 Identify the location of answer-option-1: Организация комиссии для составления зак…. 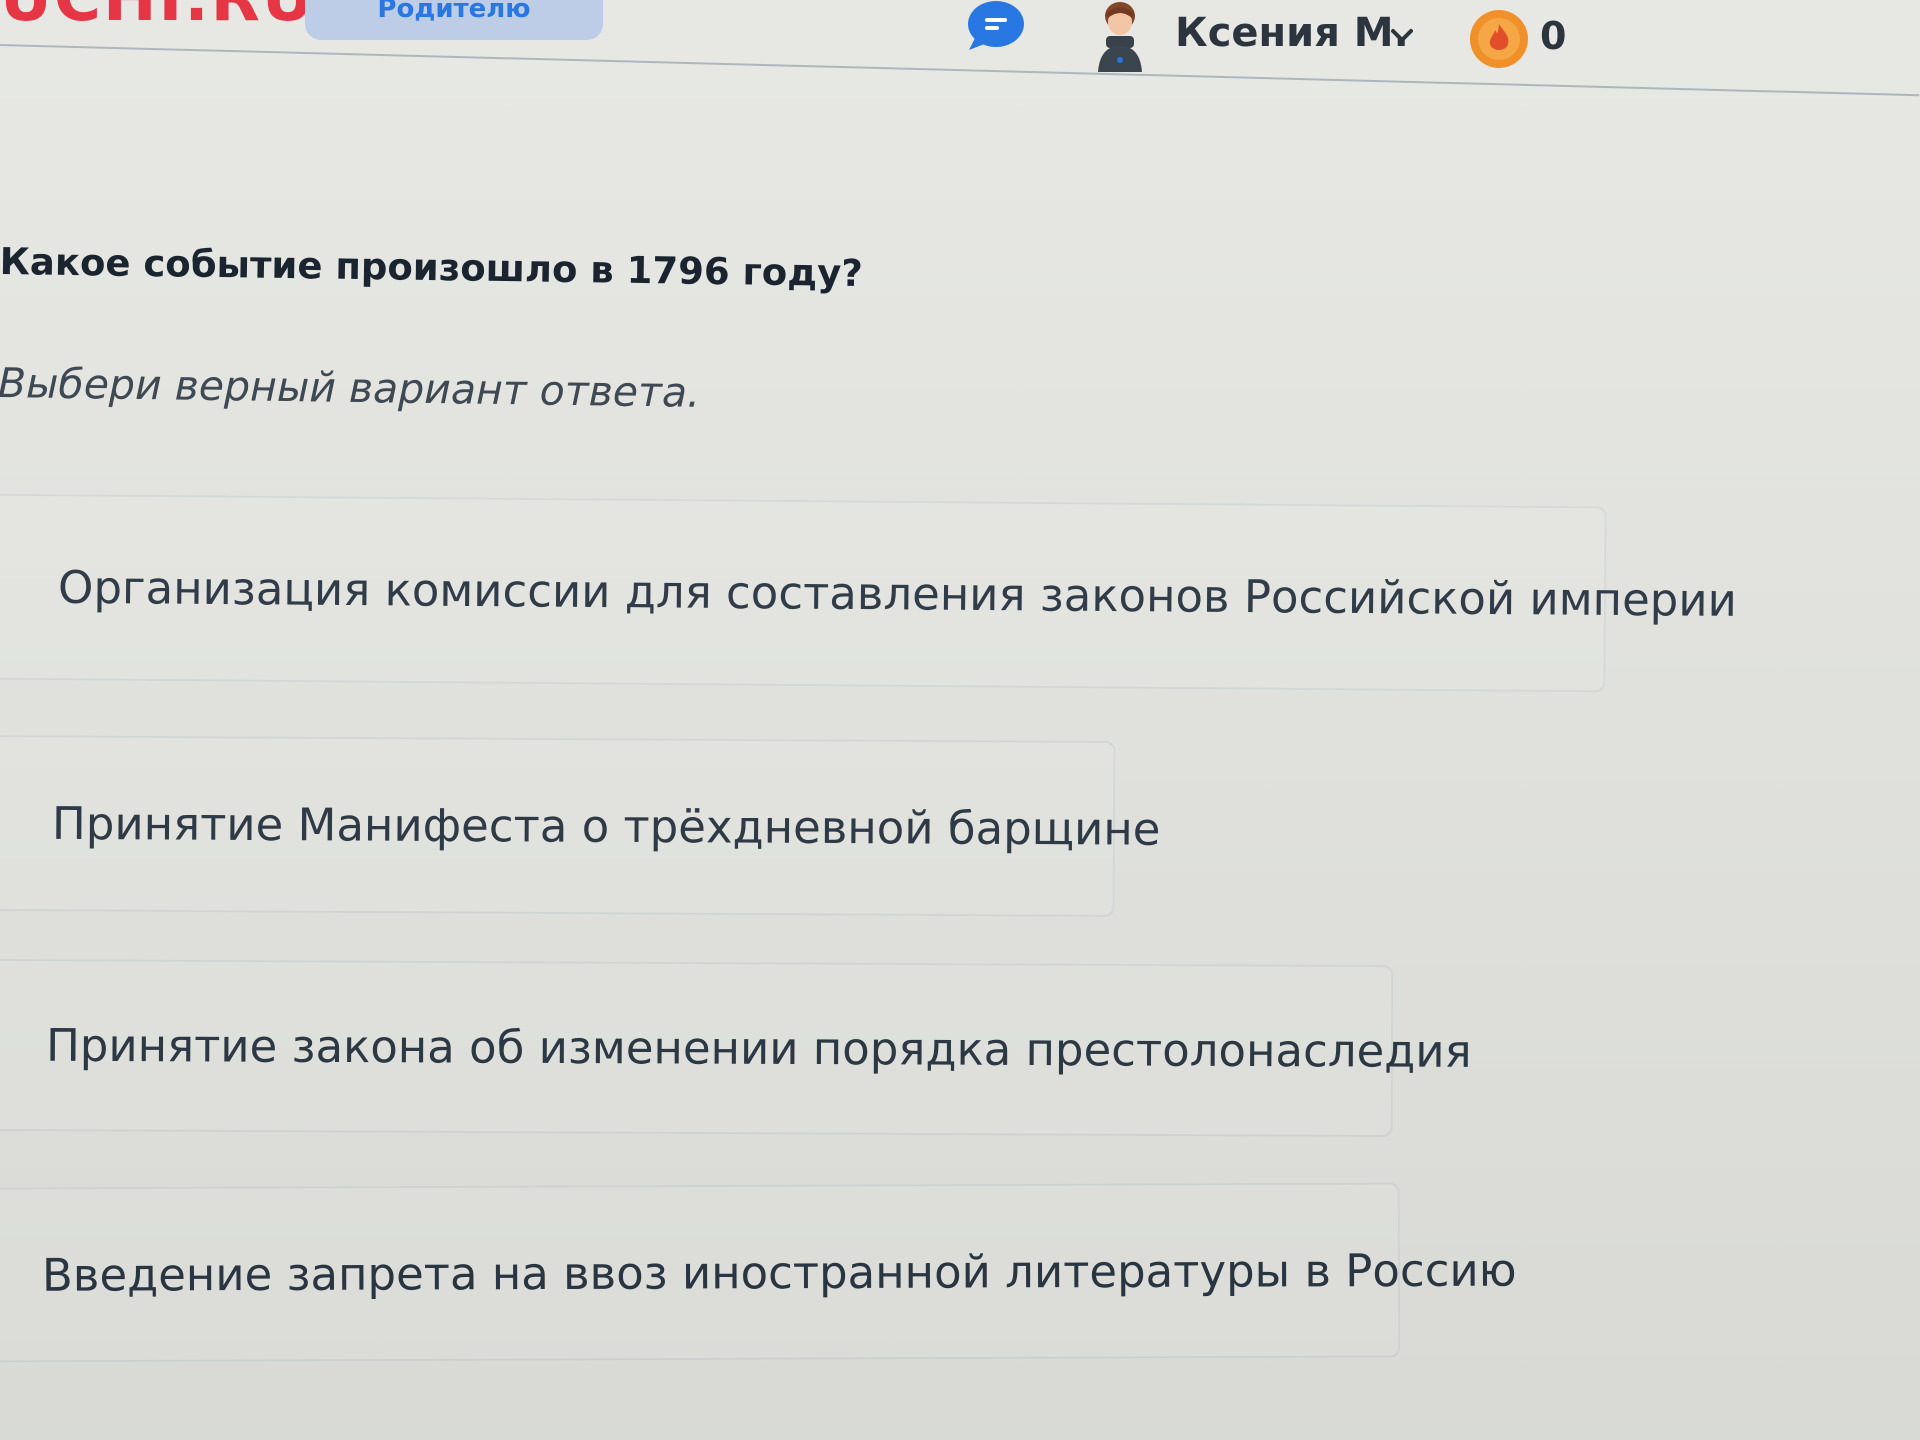
(868, 593).